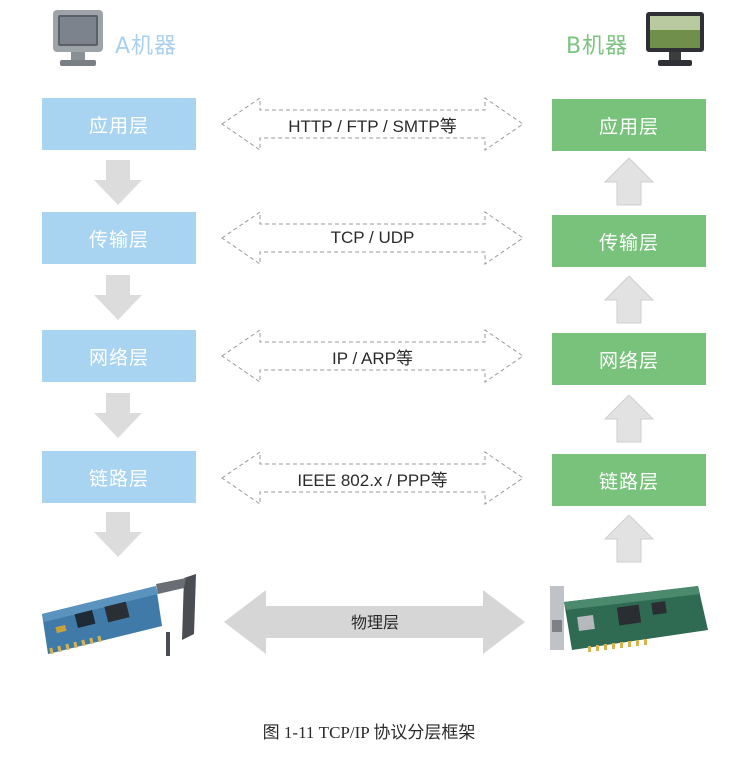  Describe the element at coordinates (119, 356) in the screenshot. I see `layer-a-network: 网络层` at that location.